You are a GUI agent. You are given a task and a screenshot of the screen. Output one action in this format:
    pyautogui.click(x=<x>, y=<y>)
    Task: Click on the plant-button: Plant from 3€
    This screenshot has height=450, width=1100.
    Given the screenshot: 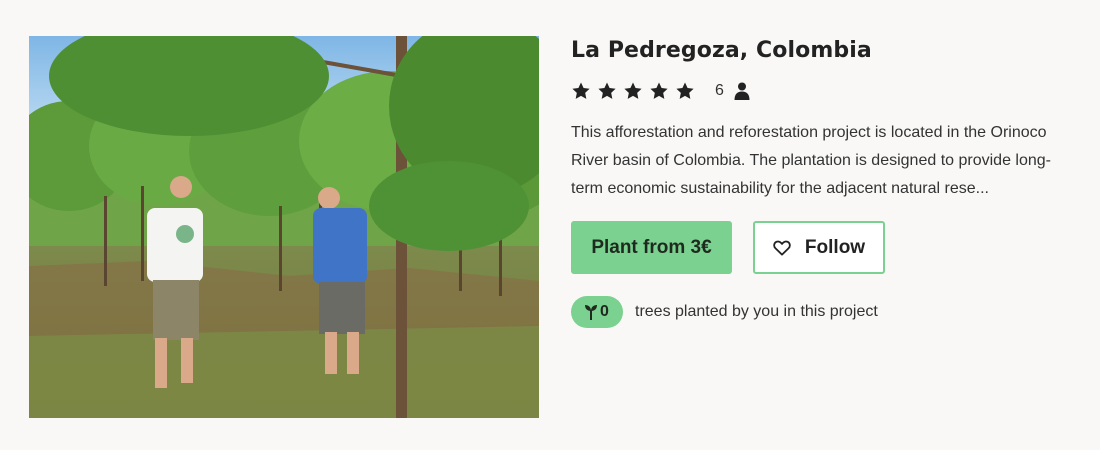 What is the action you would take?
    pyautogui.click(x=651, y=247)
    